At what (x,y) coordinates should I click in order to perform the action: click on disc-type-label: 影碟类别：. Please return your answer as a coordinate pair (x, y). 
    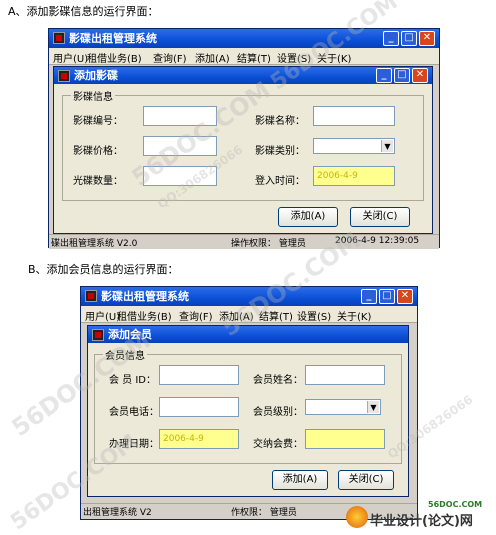
    Looking at the image, I should click on (280, 151).